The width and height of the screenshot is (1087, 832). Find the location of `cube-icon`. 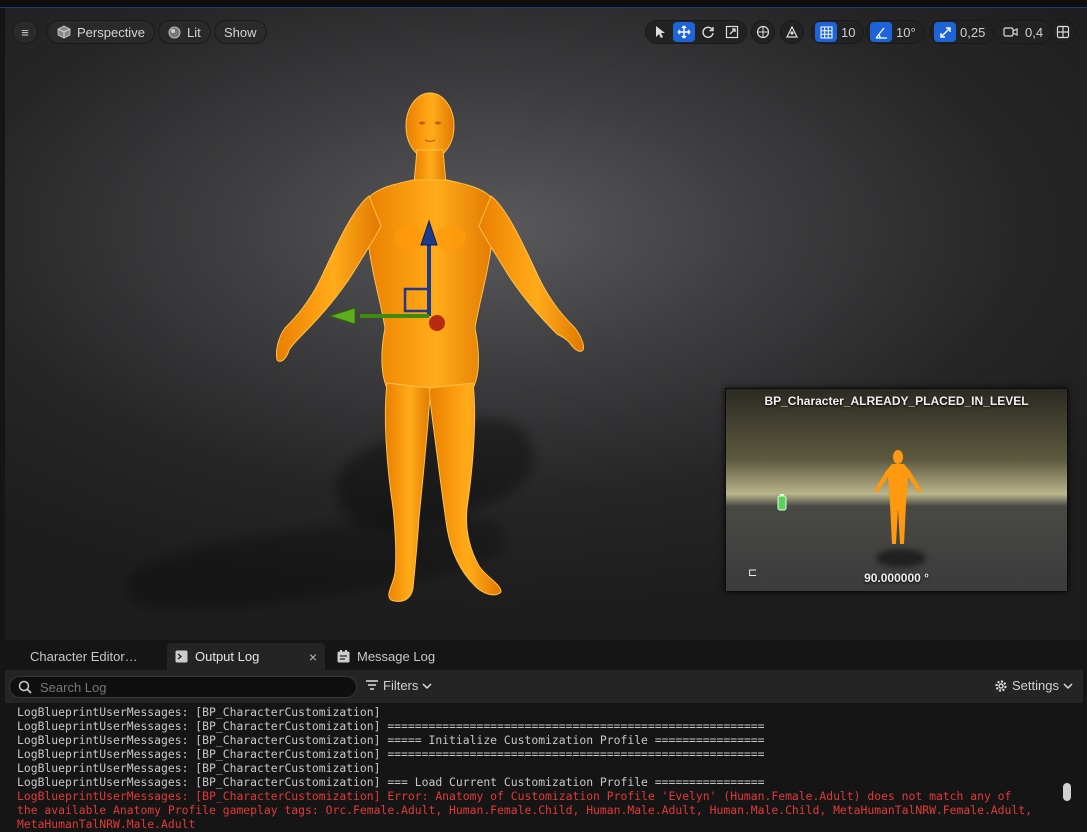

cube-icon is located at coordinates (64, 32).